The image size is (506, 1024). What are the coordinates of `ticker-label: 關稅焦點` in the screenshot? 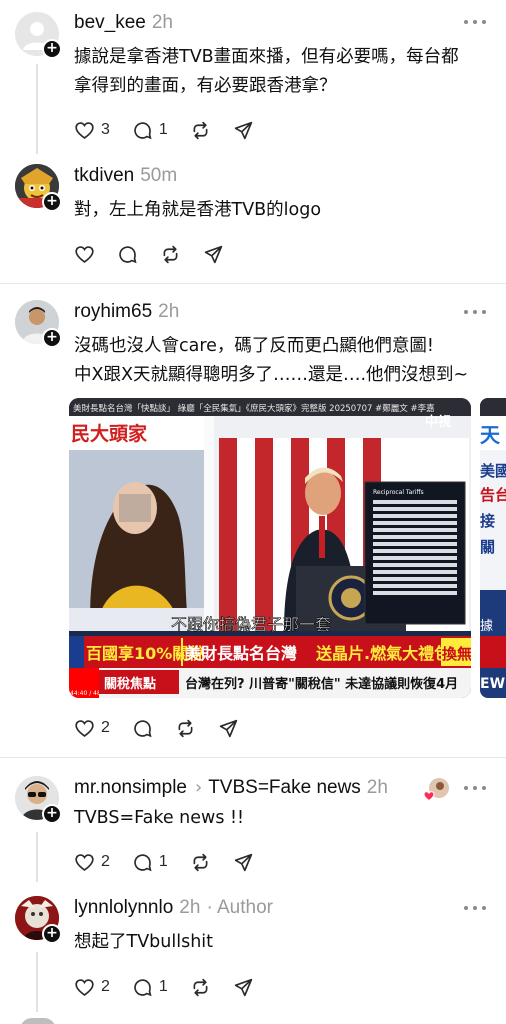 It's located at (130, 684).